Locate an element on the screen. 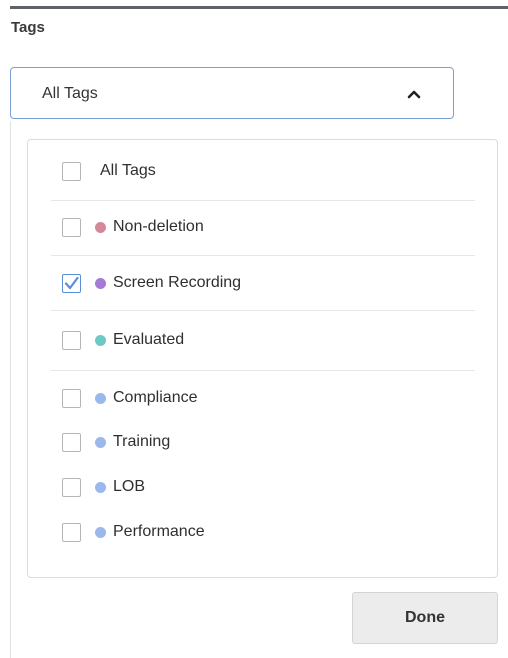  lob-checkbox is located at coordinates (71, 487).